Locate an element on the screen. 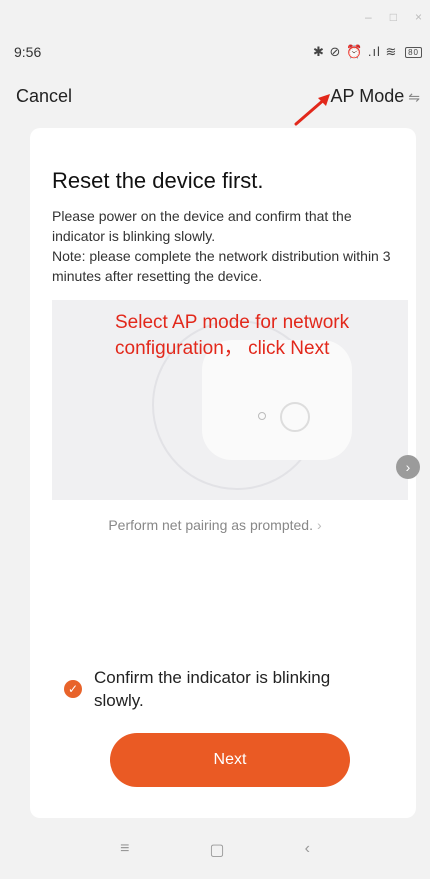 The width and height of the screenshot is (430, 879). indicator-light-icon is located at coordinates (262, 416).